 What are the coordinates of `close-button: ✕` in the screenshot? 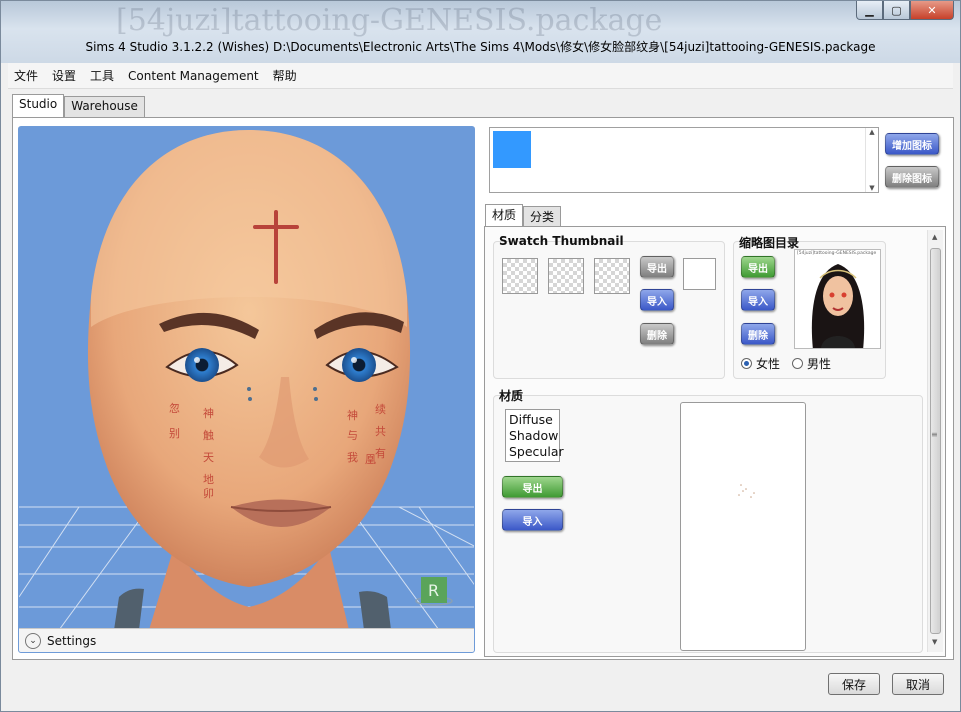 It's located at (932, 10).